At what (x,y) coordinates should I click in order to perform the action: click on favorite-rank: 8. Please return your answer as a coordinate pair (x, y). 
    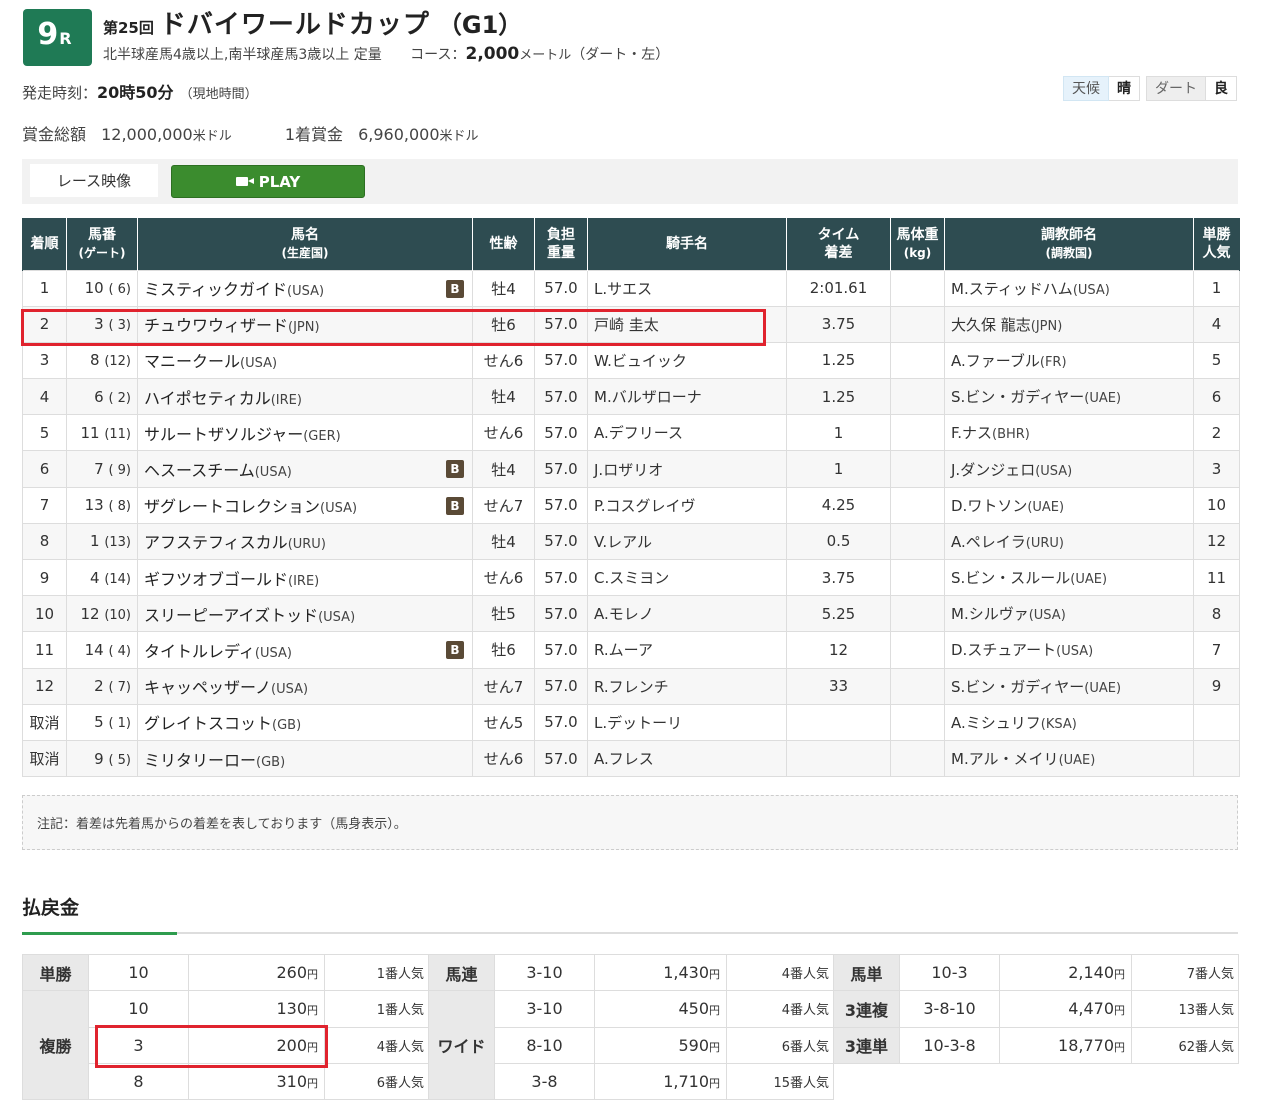
    Looking at the image, I should click on (1216, 614).